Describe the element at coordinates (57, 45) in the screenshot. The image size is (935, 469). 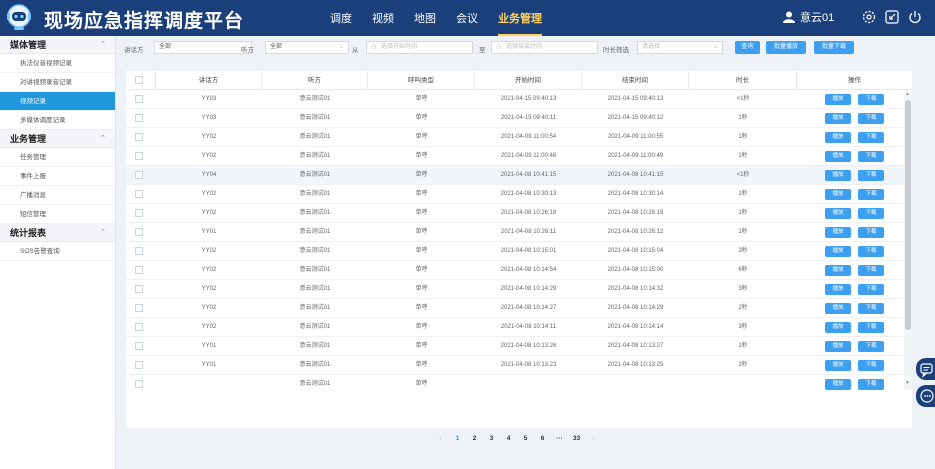
I see `sidebar-group-title: 媒体管理 ⌃` at that location.